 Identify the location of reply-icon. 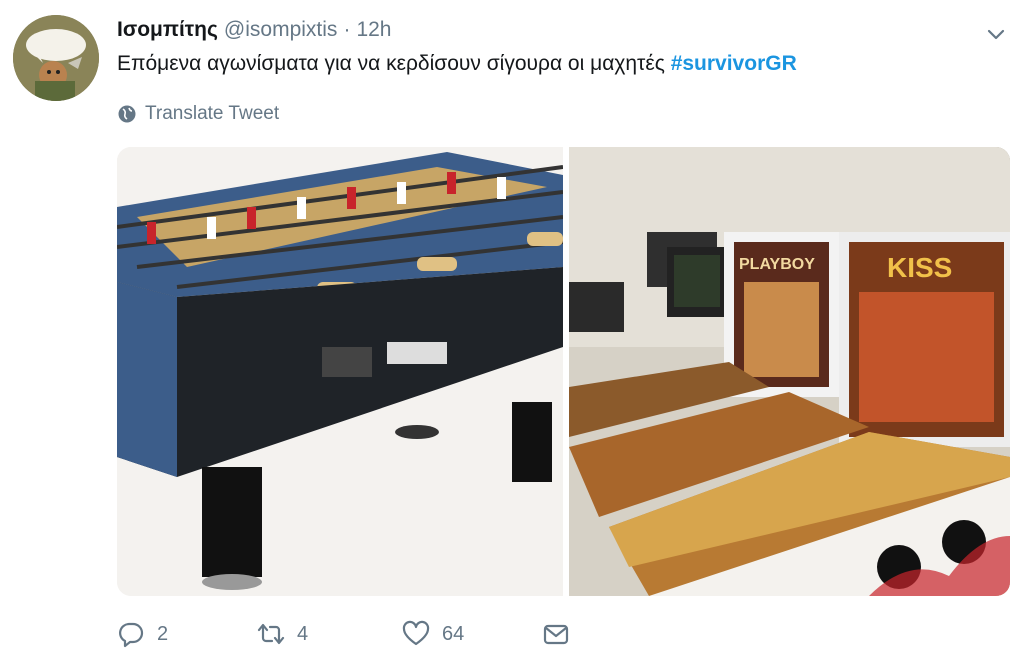
(131, 635).